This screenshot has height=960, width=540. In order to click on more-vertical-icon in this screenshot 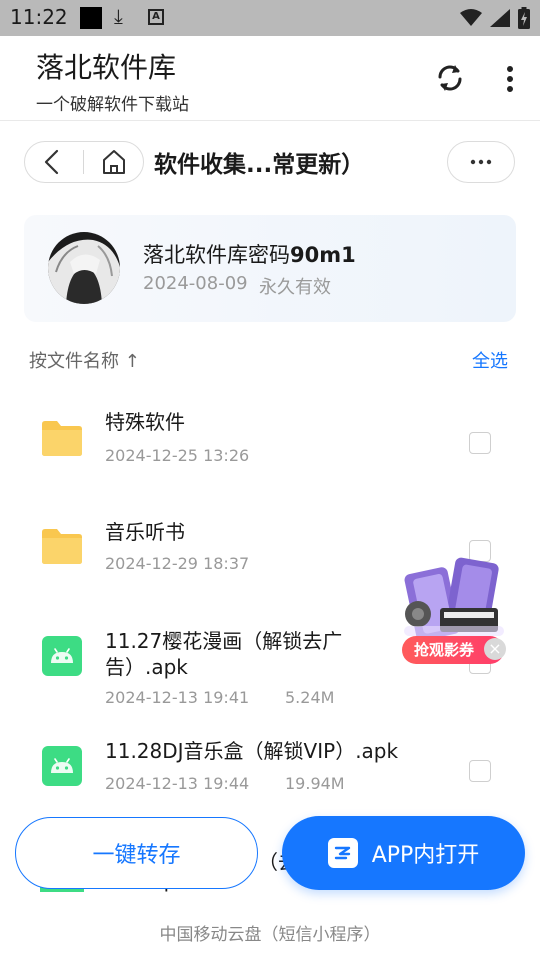, I will do `click(510, 79)`.